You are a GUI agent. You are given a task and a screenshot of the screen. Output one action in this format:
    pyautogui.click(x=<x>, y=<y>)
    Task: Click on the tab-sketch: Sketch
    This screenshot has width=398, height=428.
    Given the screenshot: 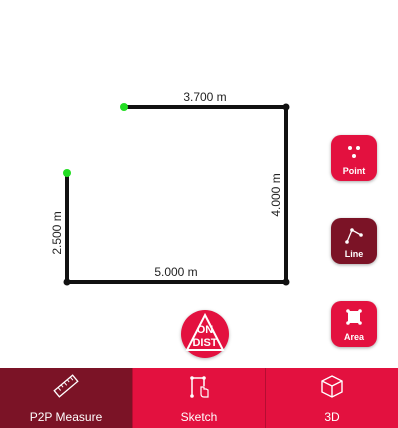 What is the action you would take?
    pyautogui.click(x=198, y=398)
    